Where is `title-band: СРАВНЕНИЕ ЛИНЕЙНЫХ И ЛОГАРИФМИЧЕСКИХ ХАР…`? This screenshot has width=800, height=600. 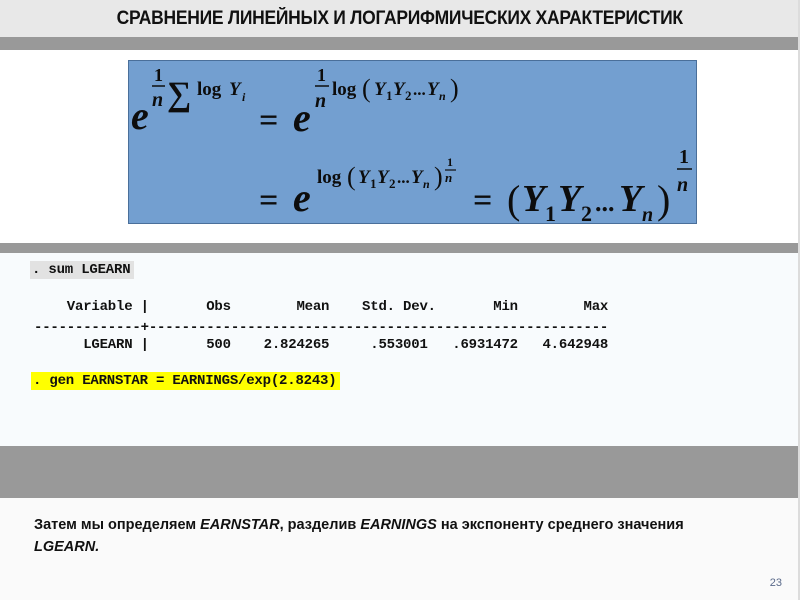
title-band: СРАВНЕНИЕ ЛИНЕЙНЫХ И ЛОГАРИФМИЧЕСКИХ ХАР… is located at coordinates (400, 18).